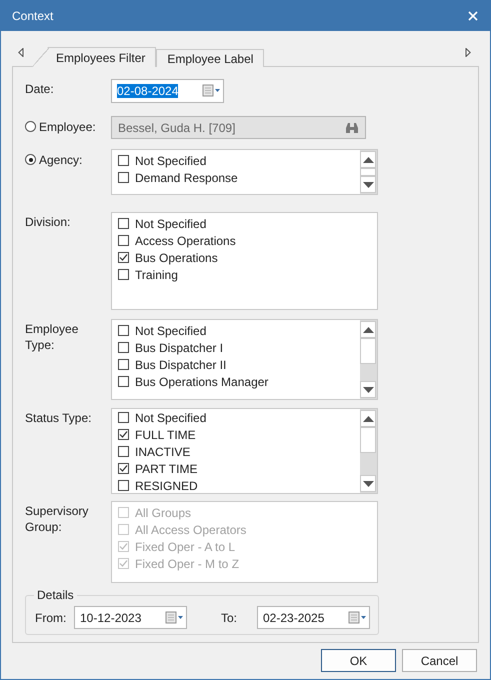 Image resolution: width=491 pixels, height=680 pixels. What do you see at coordinates (33, 16) in the screenshot?
I see `window-title: Context` at bounding box center [33, 16].